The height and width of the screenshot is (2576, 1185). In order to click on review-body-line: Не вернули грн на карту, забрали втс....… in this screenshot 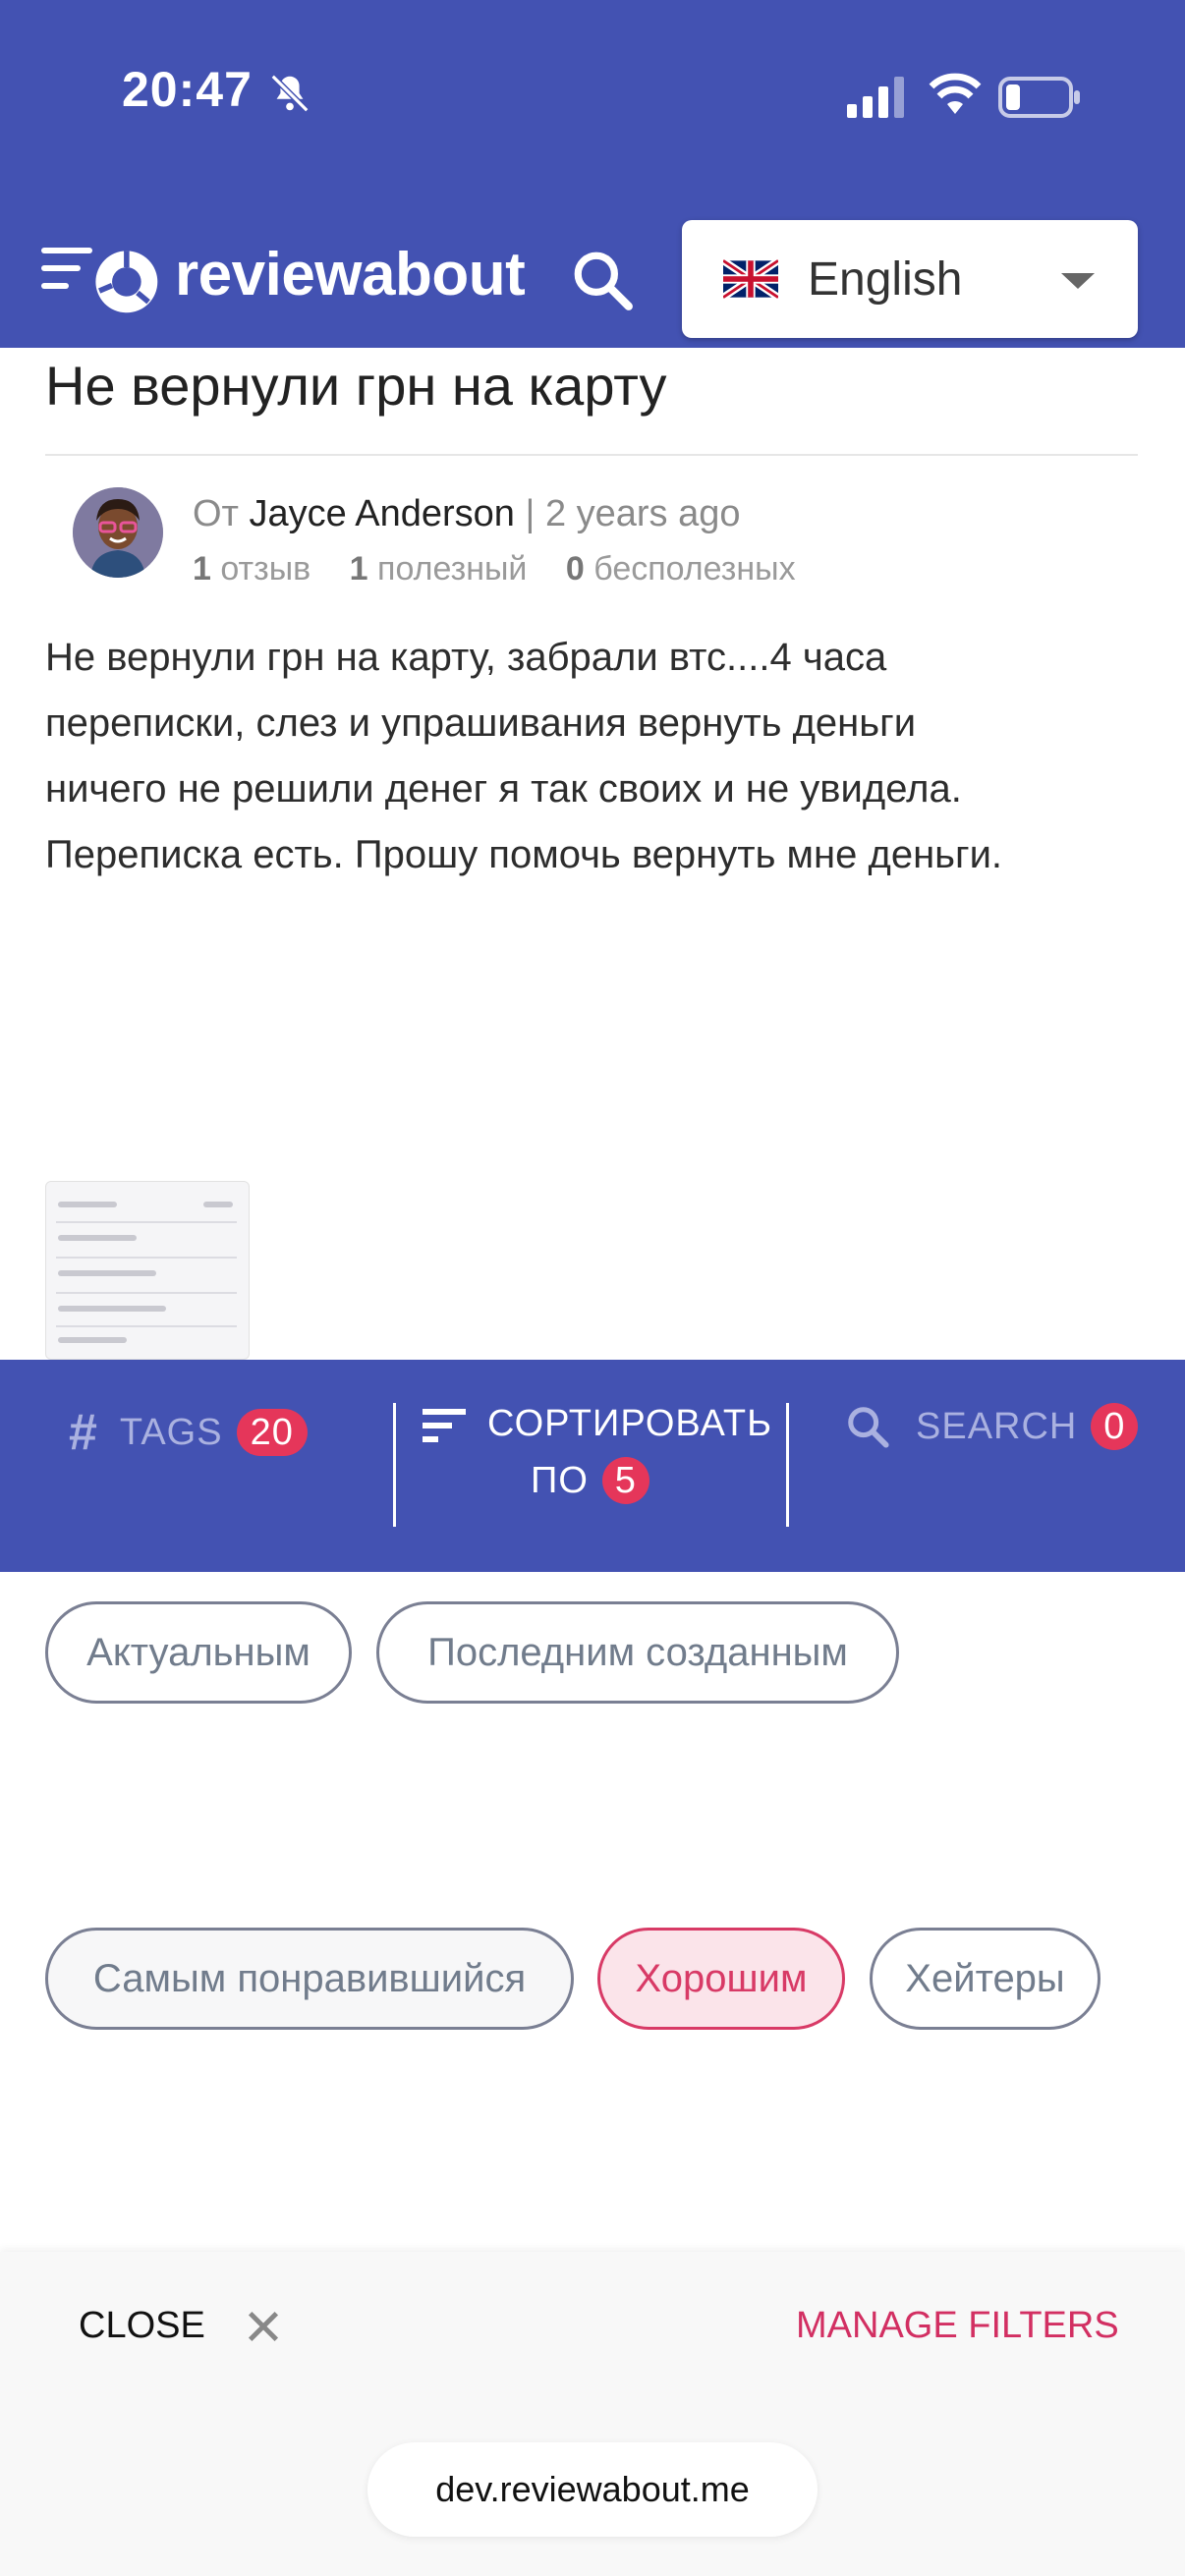, I will do `click(466, 657)`.